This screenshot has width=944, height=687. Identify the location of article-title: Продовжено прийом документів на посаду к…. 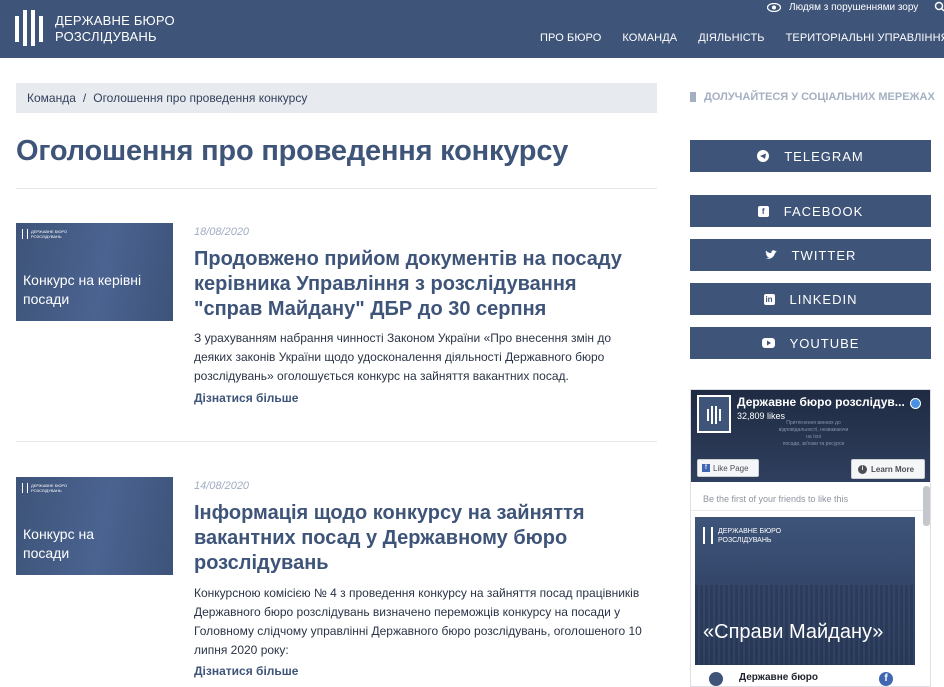
(424, 284).